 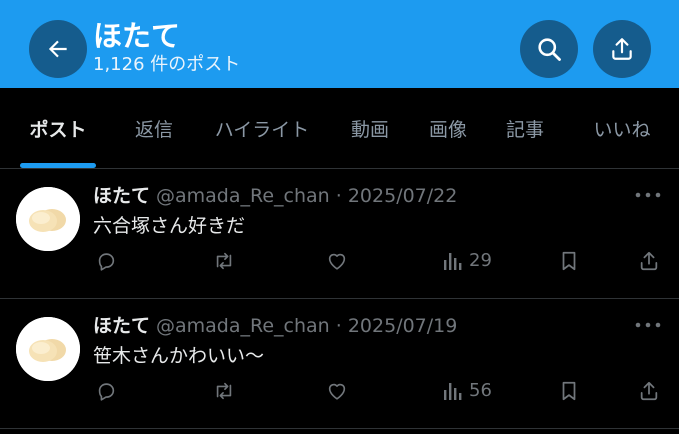 What do you see at coordinates (179, 356) in the screenshot?
I see `post-text: 笹木さんかわいい〜` at bounding box center [179, 356].